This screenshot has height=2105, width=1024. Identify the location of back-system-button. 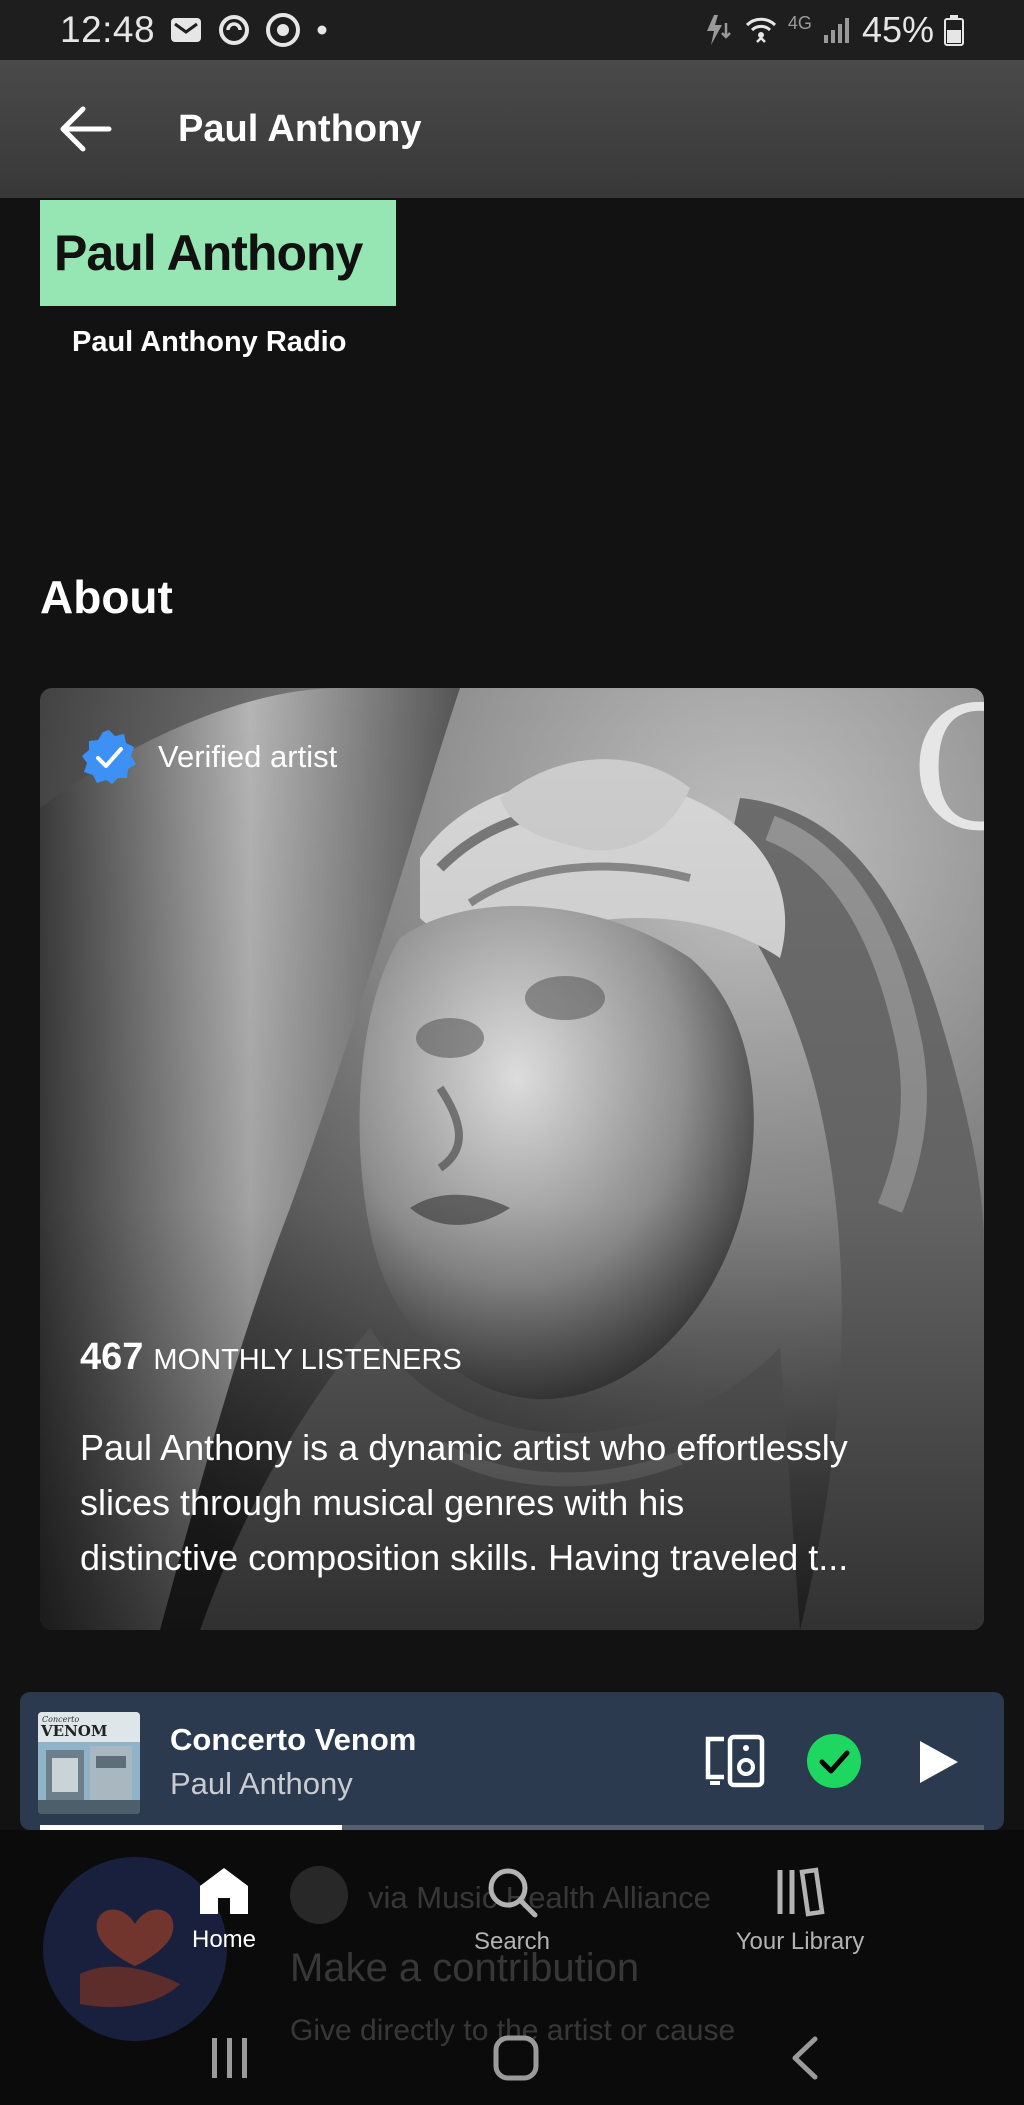
(804, 2058).